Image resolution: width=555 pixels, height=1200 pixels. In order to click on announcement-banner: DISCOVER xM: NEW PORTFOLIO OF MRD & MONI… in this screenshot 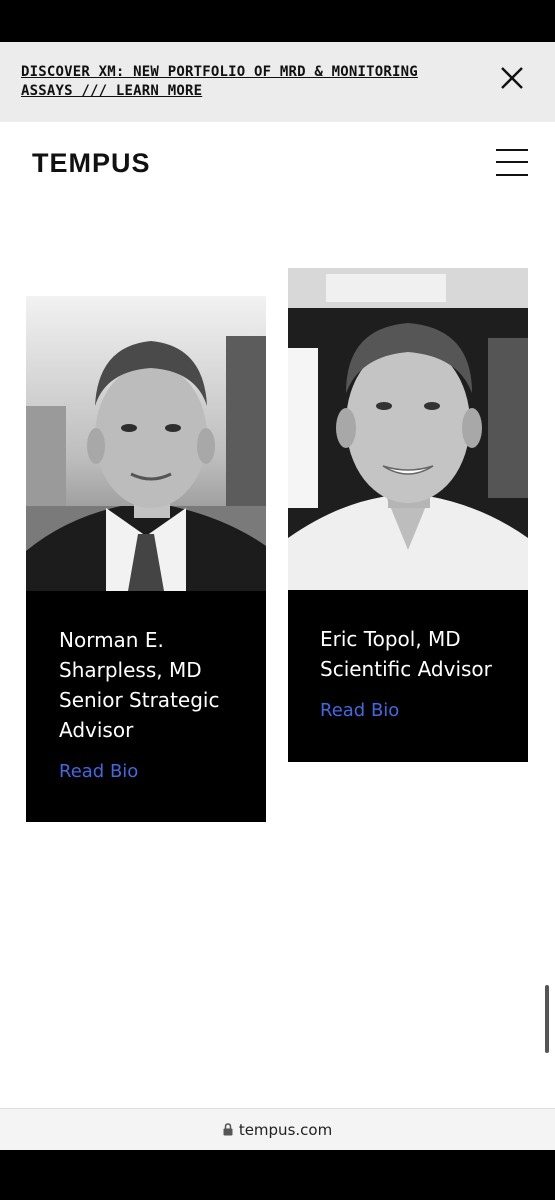, I will do `click(277, 82)`.